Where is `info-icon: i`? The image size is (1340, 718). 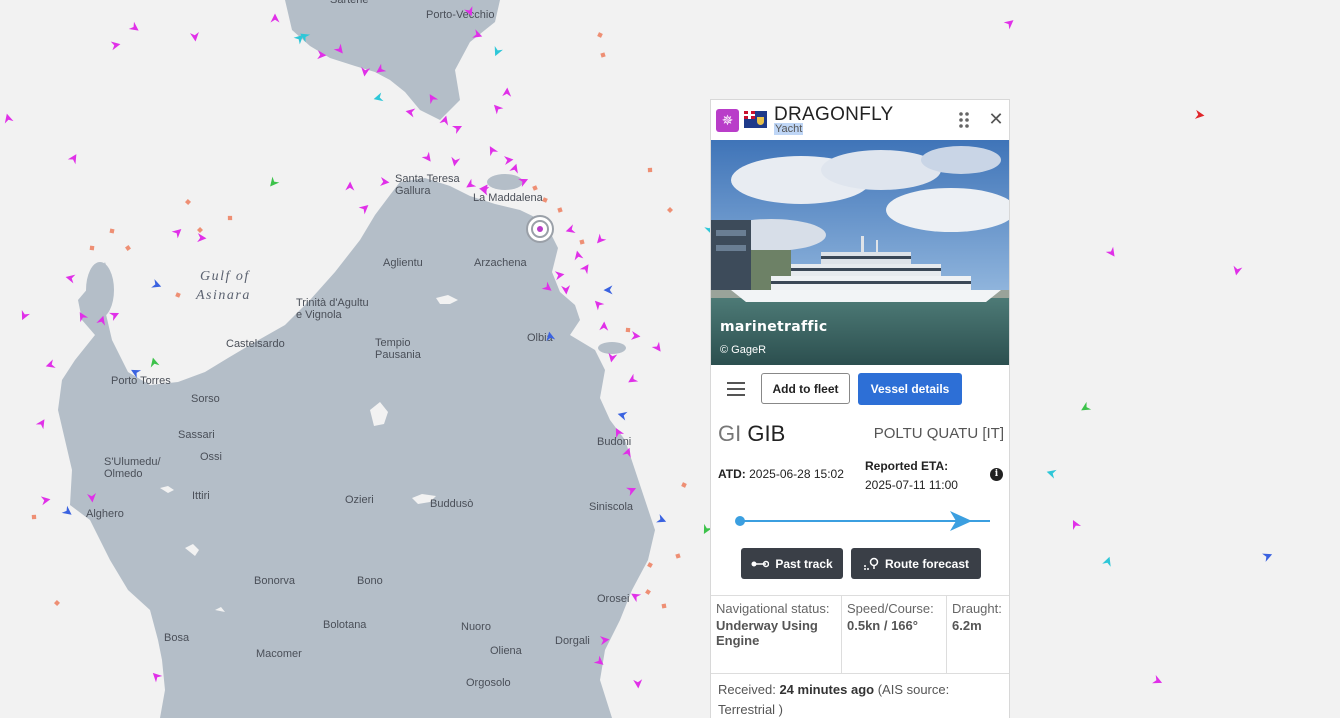 info-icon: i is located at coordinates (996, 474).